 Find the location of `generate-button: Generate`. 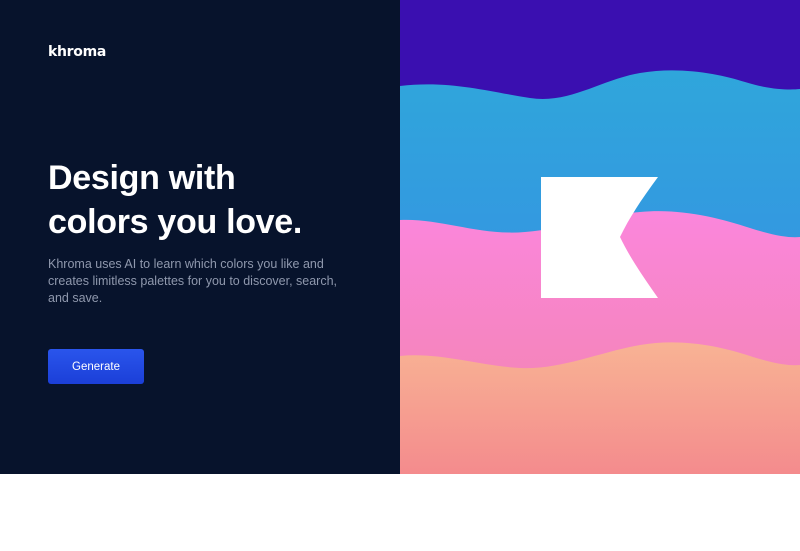

generate-button: Generate is located at coordinates (96, 366).